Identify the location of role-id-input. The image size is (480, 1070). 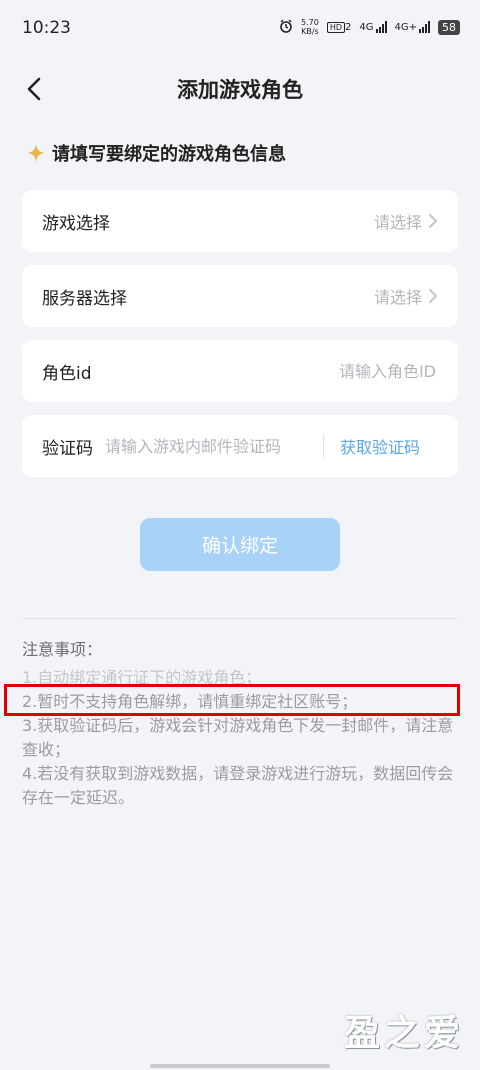
(336, 371).